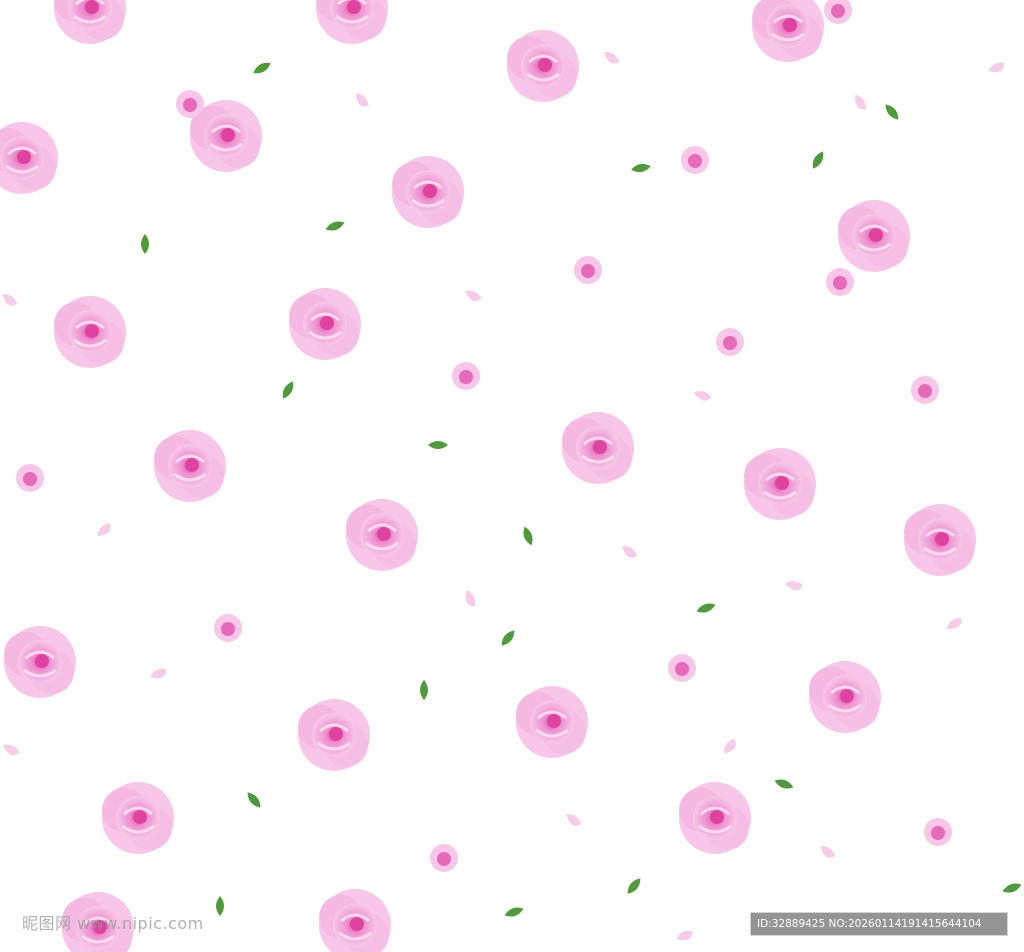 The height and width of the screenshot is (952, 1024). I want to click on watermark-id-badge: ID:32889425 NO:20260114191415644104, so click(879, 924).